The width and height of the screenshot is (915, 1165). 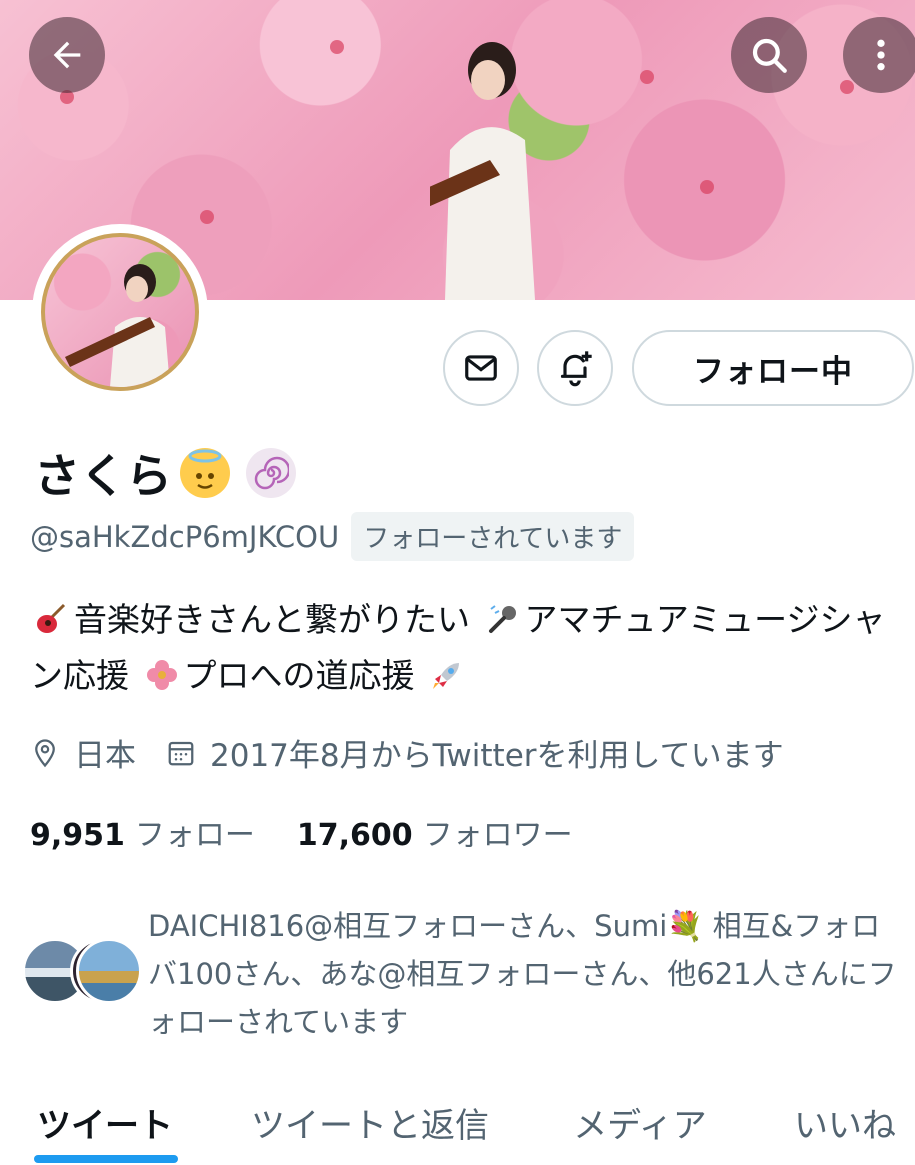 I want to click on followers-label: フォロワー, so click(x=497, y=835).